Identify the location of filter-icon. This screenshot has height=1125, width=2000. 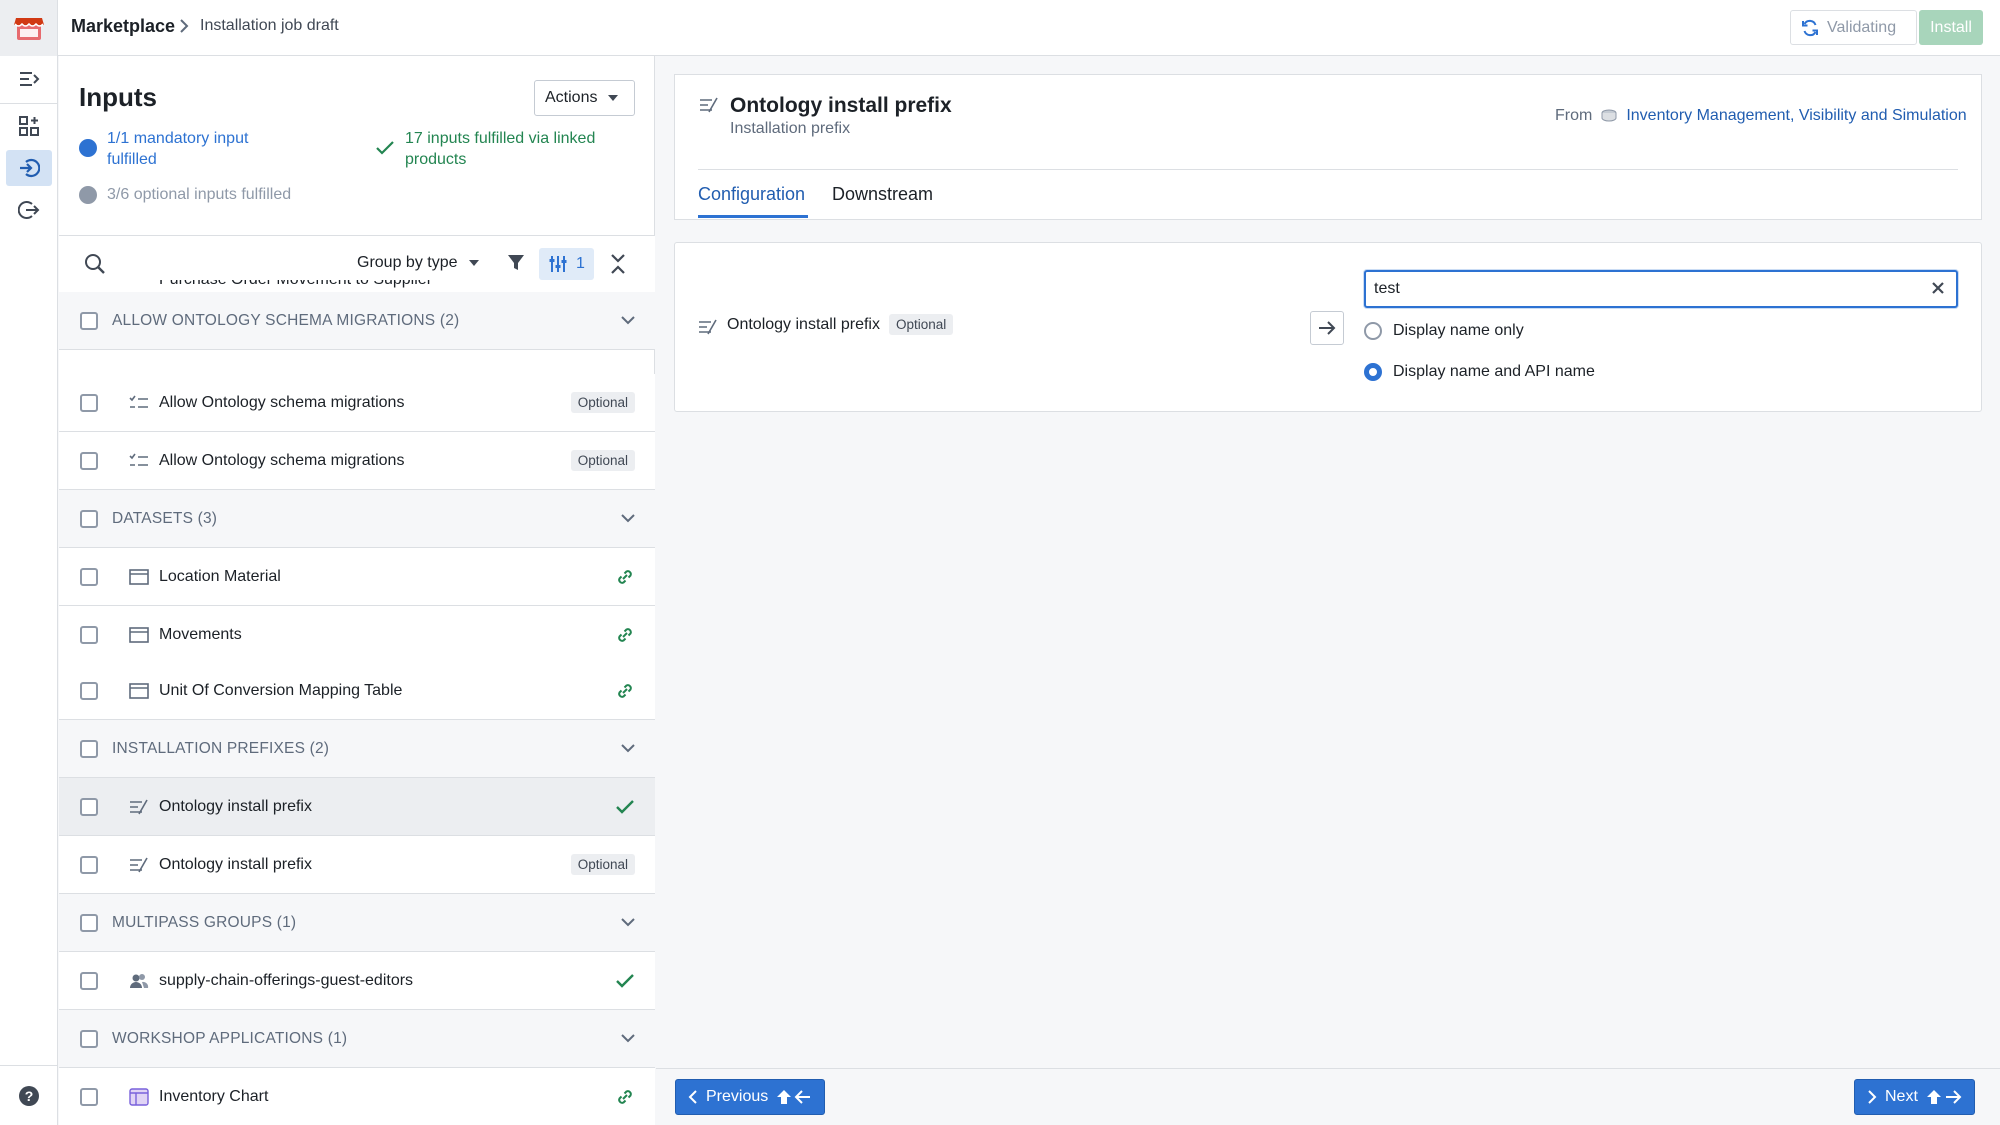
(516, 265).